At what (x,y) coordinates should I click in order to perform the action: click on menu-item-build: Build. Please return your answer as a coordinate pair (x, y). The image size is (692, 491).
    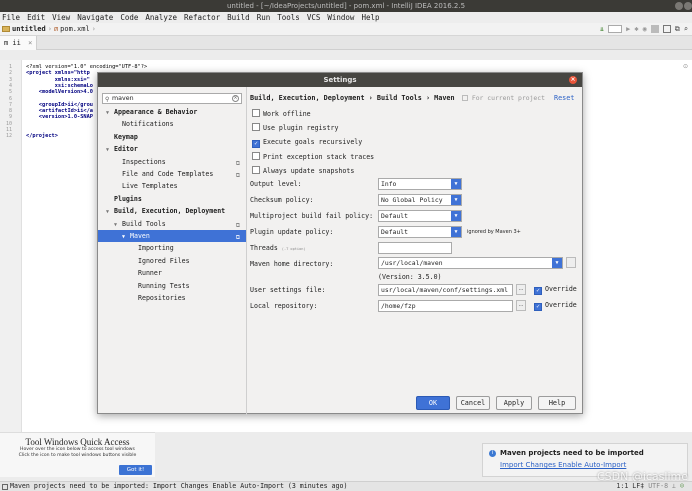
    Looking at the image, I should click on (238, 17).